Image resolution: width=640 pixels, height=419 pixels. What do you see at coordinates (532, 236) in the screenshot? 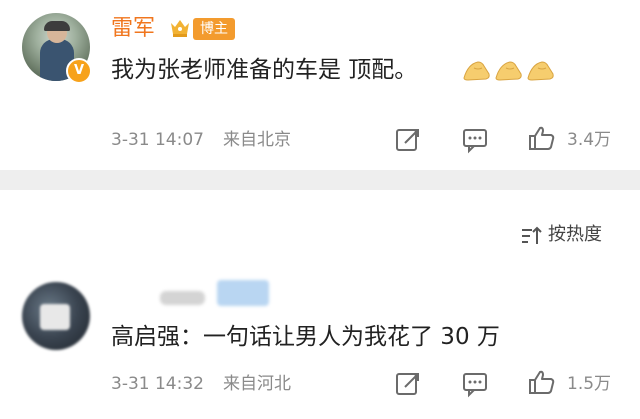
I see `sort-icon` at bounding box center [532, 236].